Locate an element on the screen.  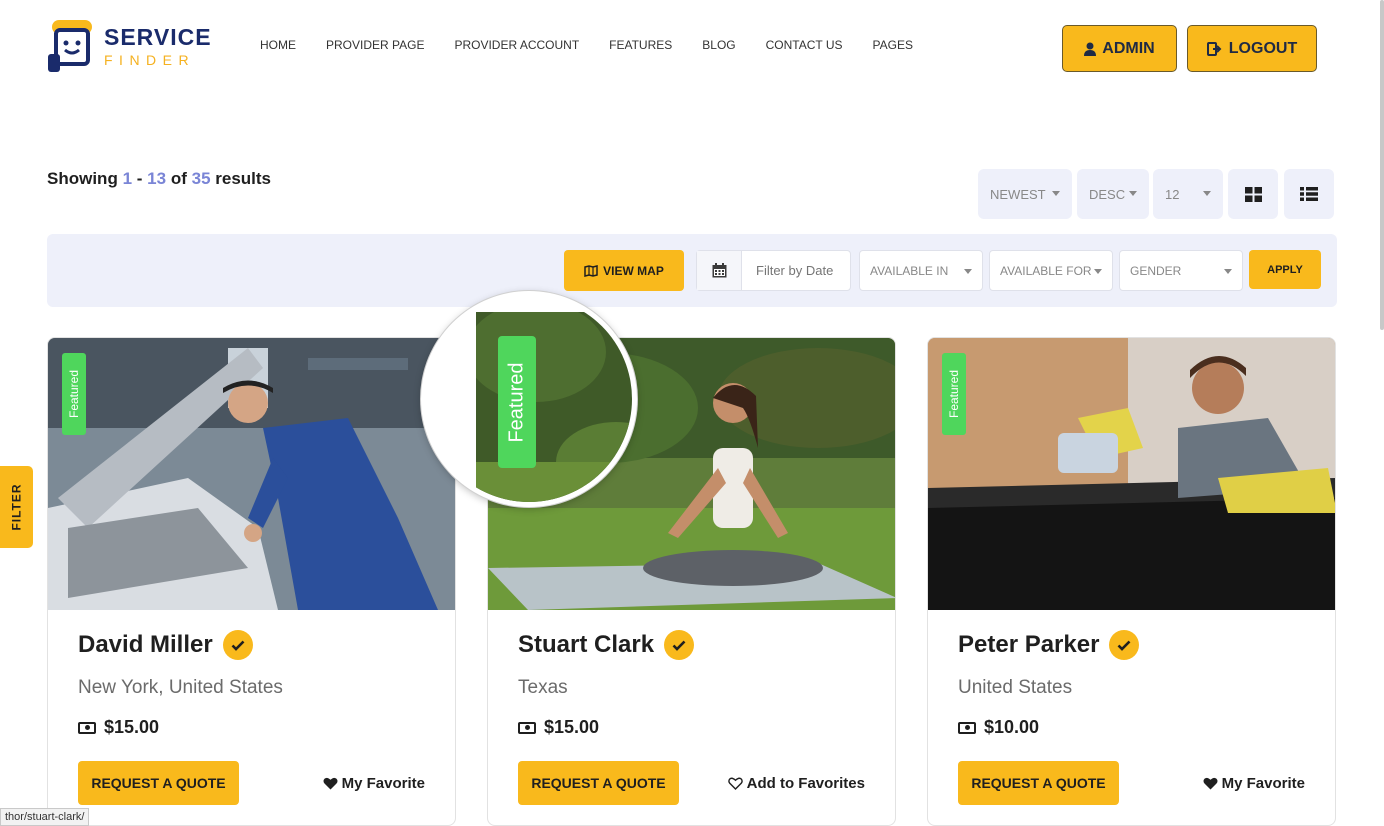
results-dash: - is located at coordinates (139, 178).